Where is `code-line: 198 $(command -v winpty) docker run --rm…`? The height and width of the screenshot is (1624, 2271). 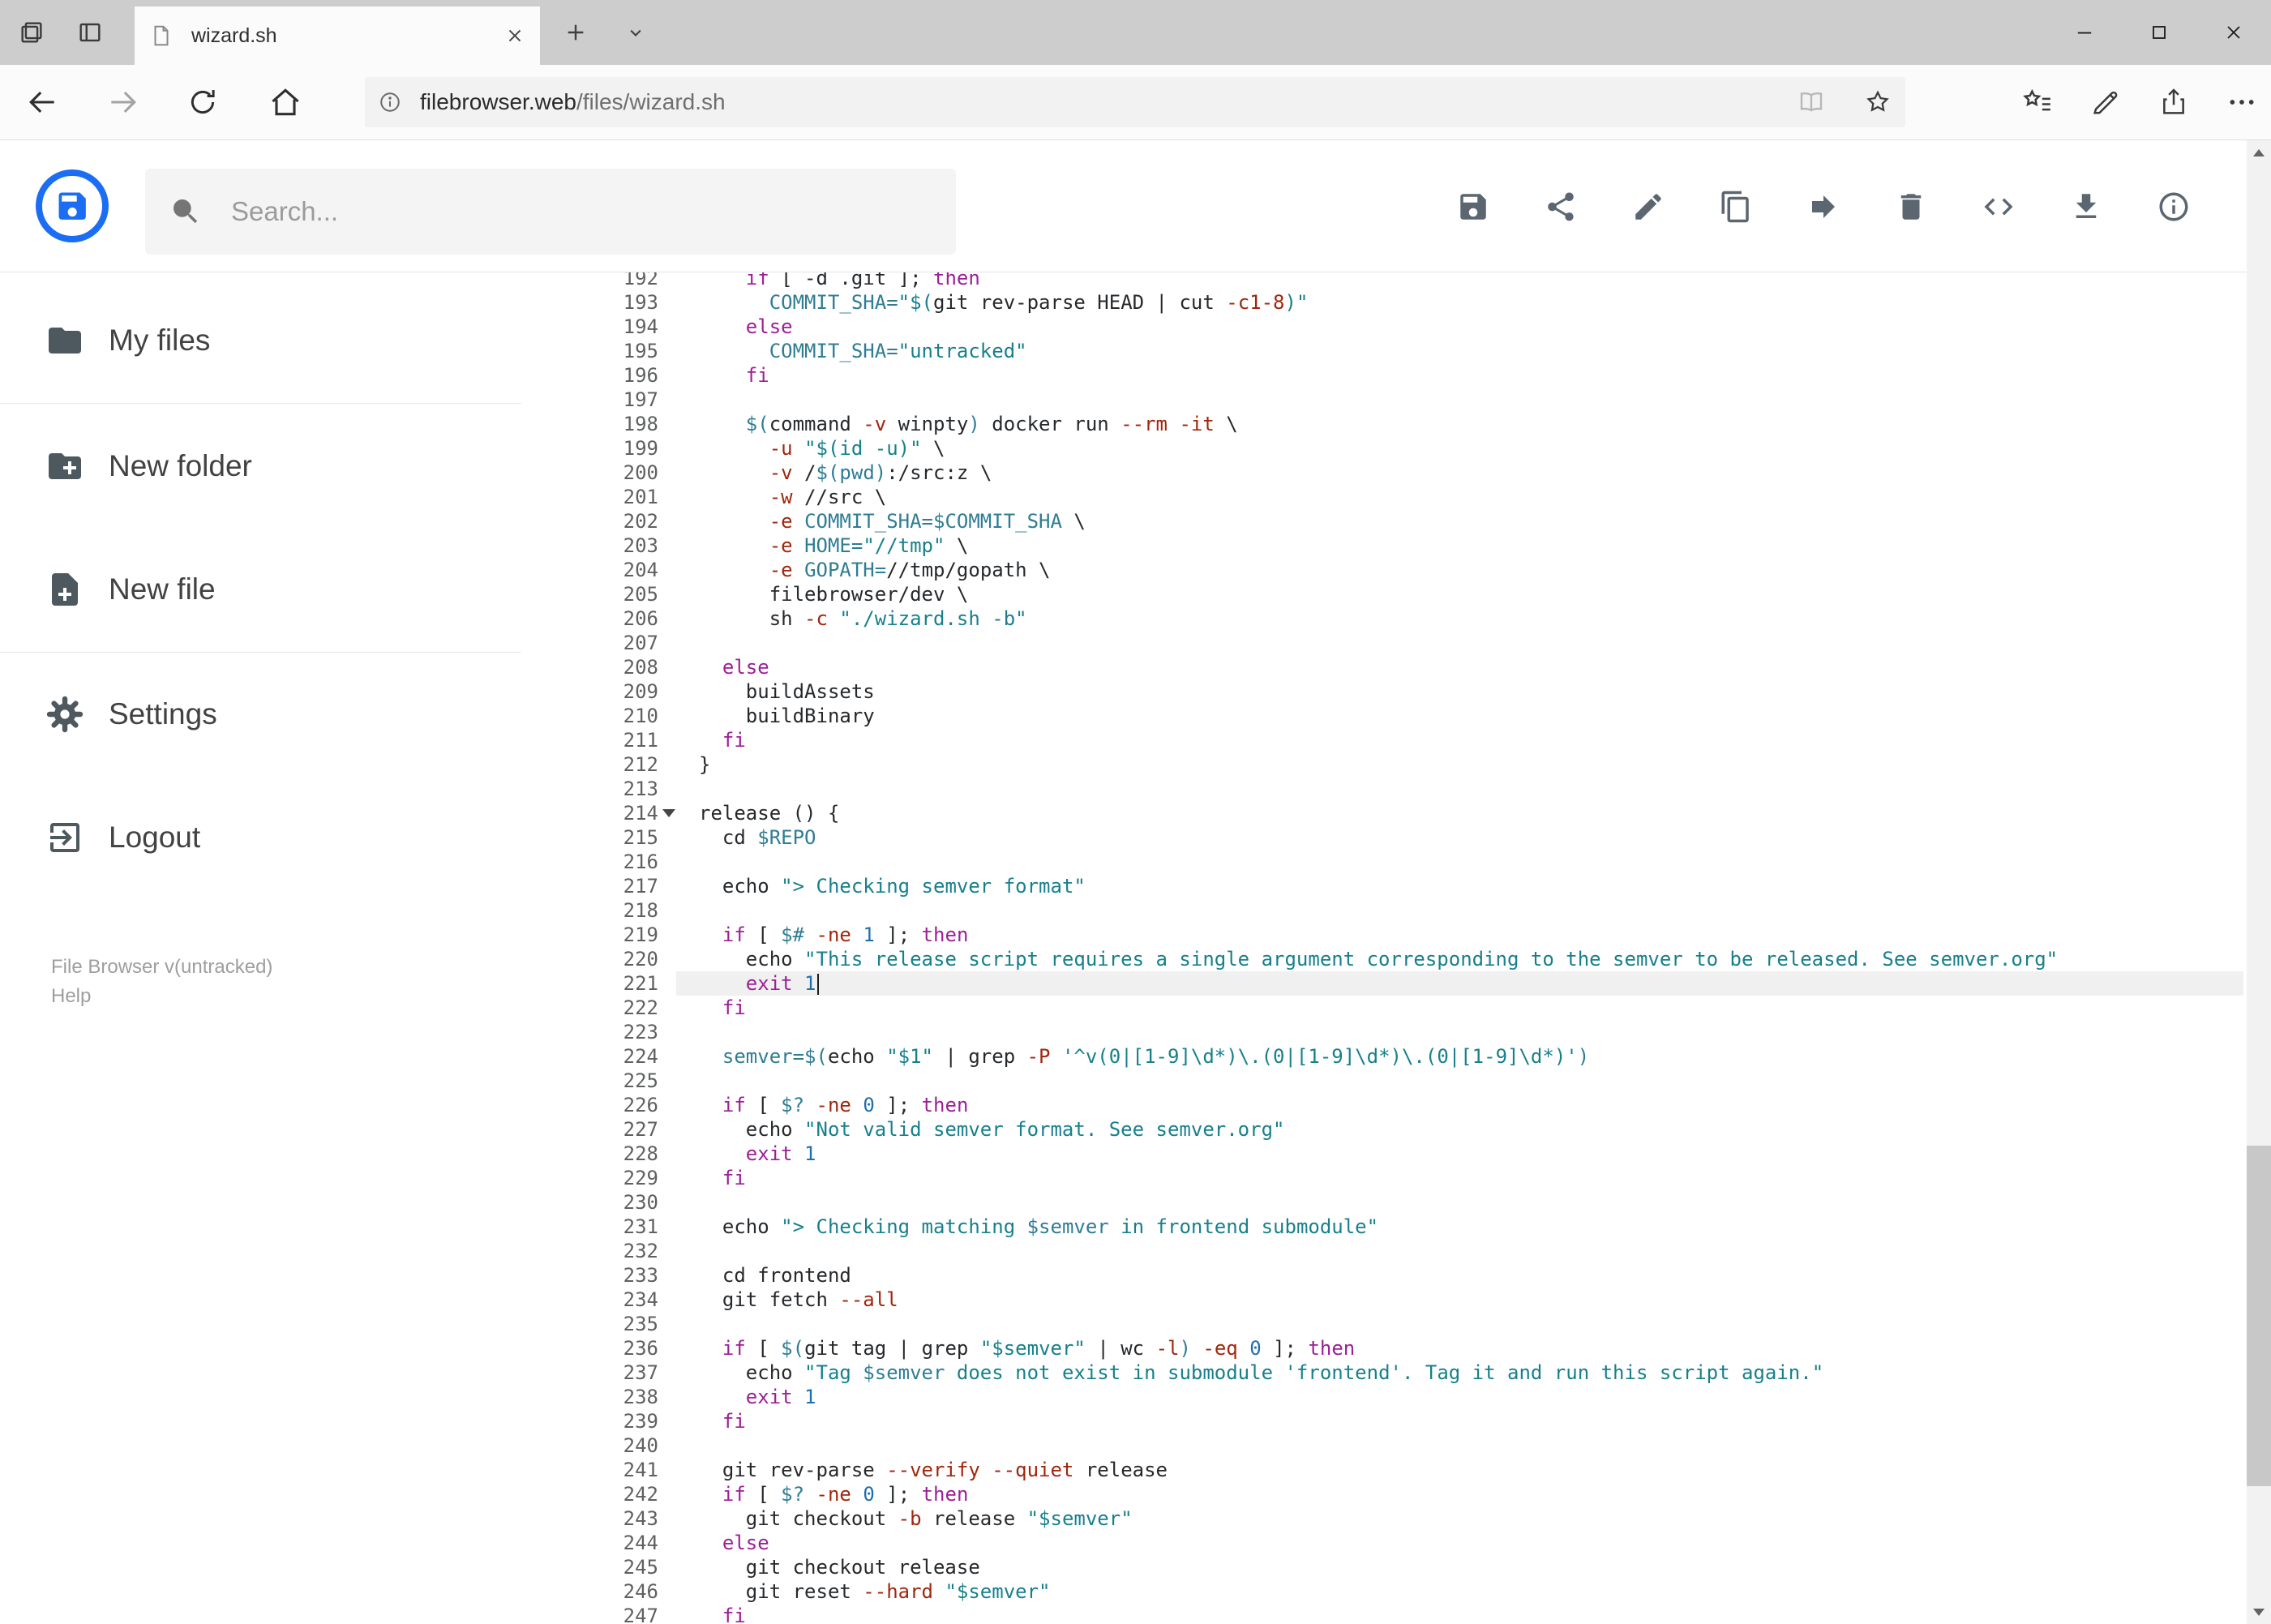
code-line: 198 $(command -v winpty) docker run --rm… is located at coordinates (1422, 424).